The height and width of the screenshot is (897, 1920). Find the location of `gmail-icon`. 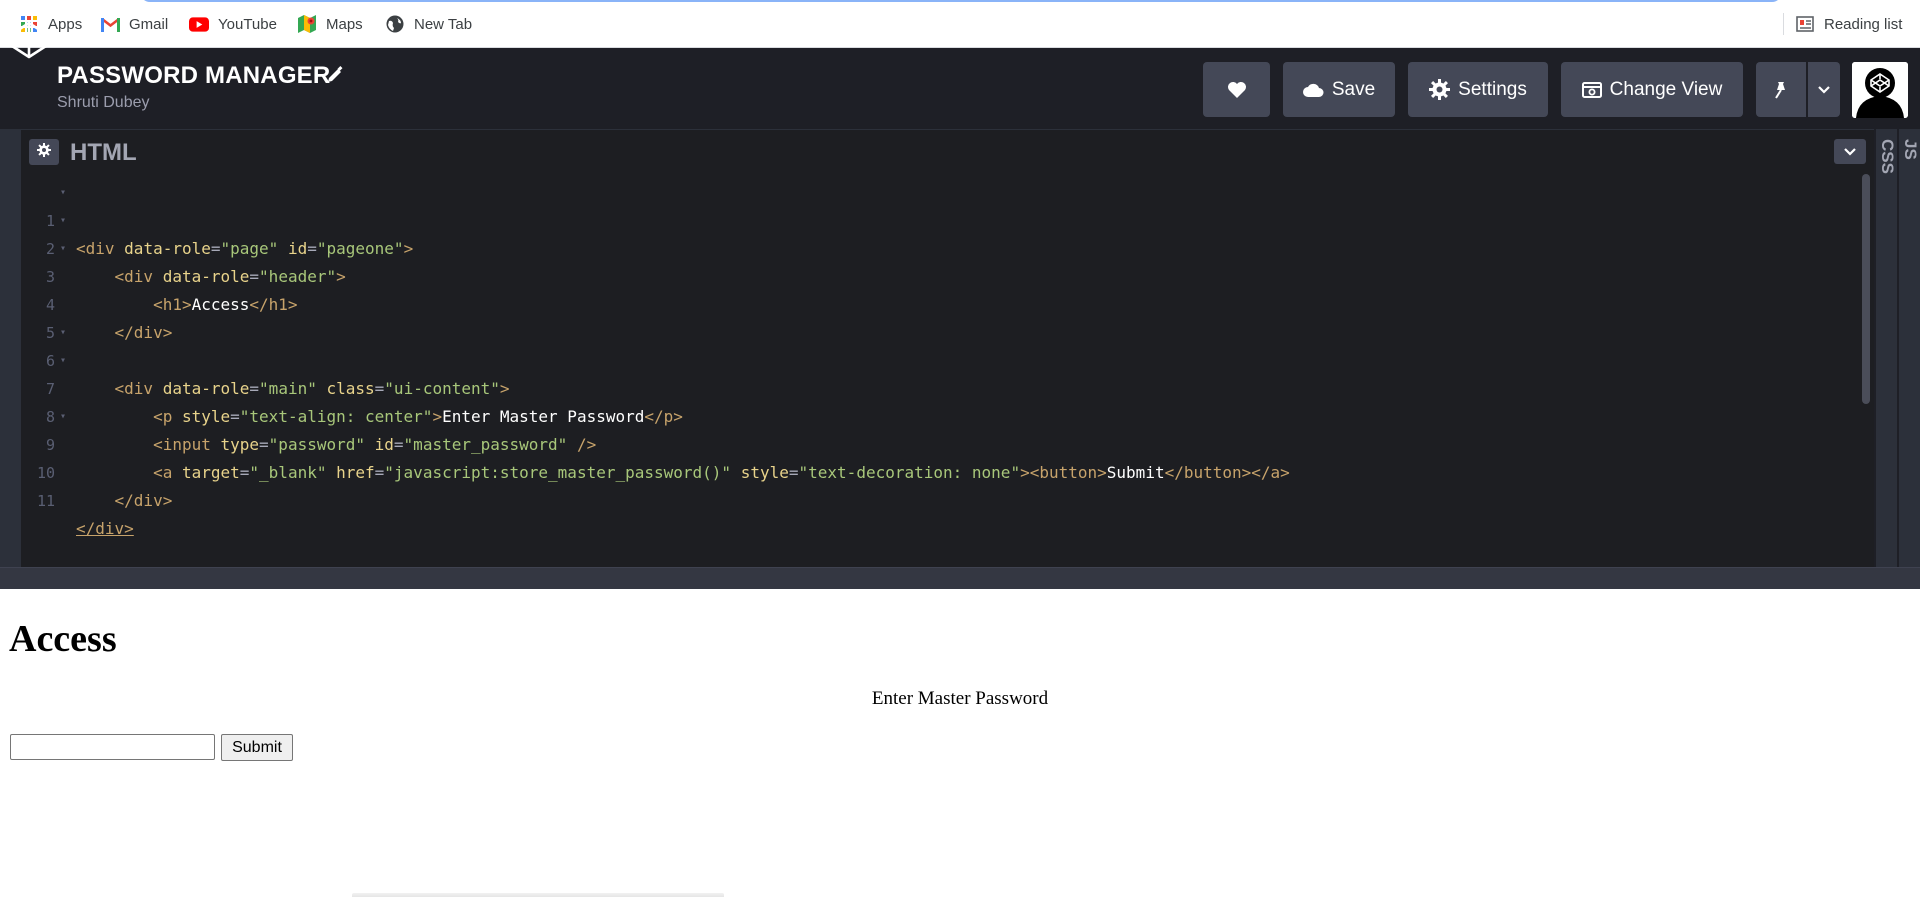

gmail-icon is located at coordinates (110, 24).